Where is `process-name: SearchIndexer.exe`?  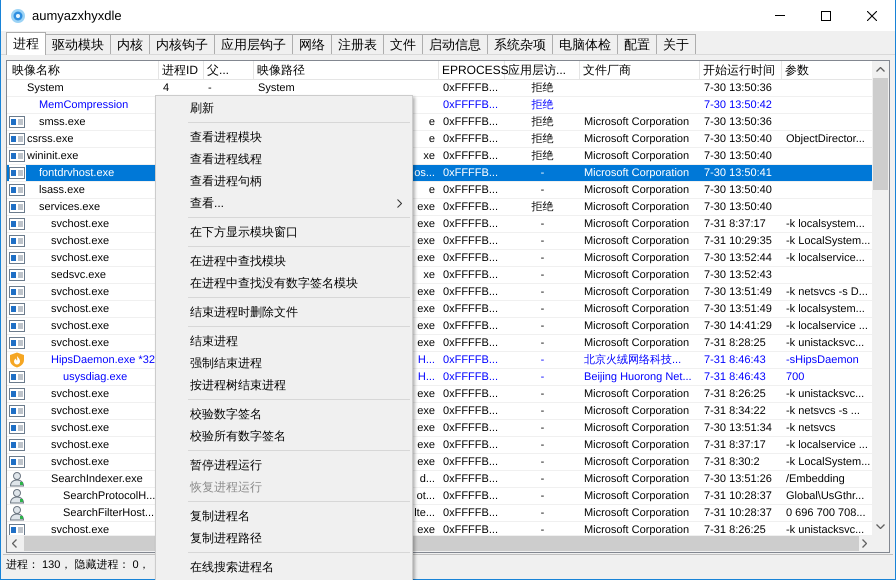
process-name: SearchIndexer.exe is located at coordinates (97, 479).